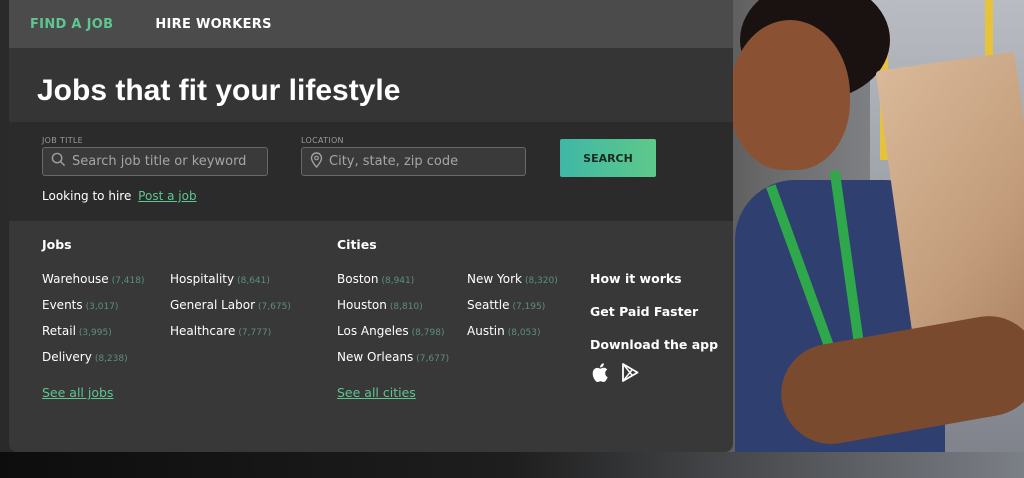  Describe the element at coordinates (220, 331) in the screenshot. I see `job-link-healthcare: Healthcare (7,777)` at that location.